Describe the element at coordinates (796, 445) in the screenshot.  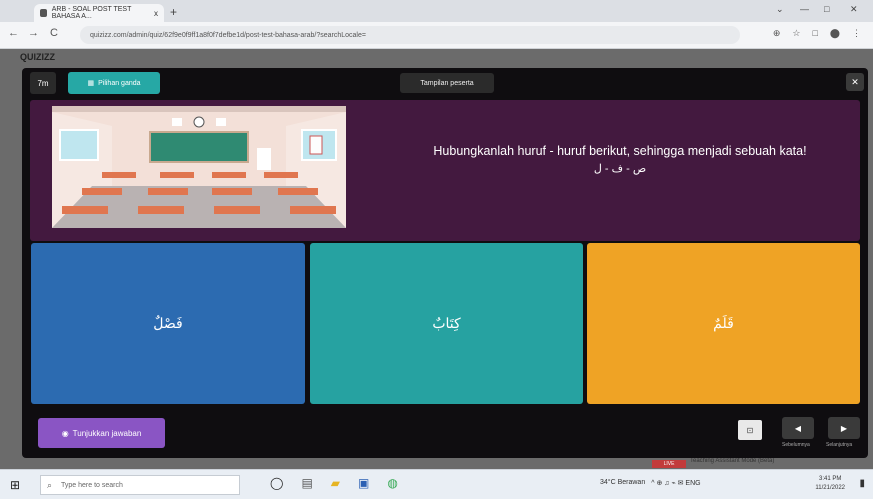
I see `prev-label: Sebelumnya` at that location.